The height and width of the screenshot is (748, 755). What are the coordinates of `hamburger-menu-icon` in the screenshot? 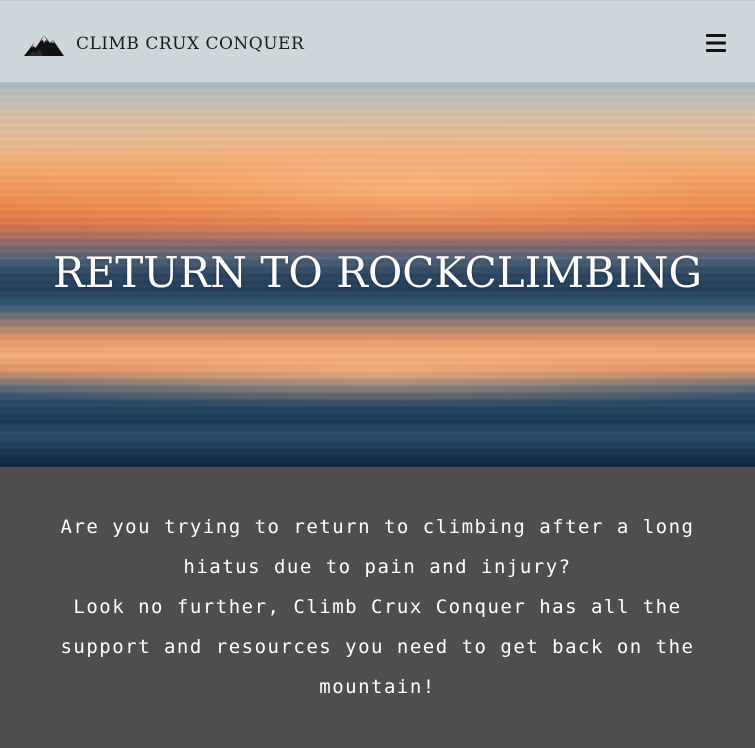 It's located at (716, 43).